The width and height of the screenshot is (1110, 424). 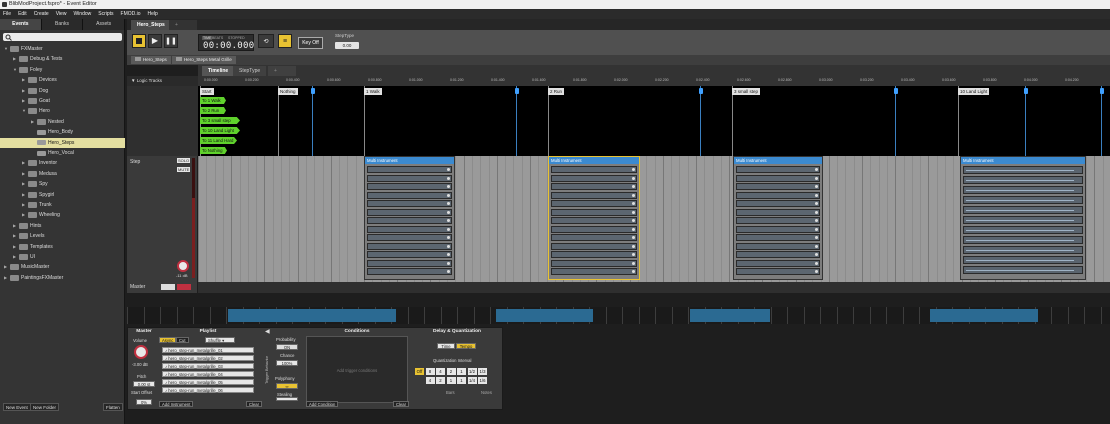 I want to click on destination-marker: 2 Run, so click(x=556, y=91).